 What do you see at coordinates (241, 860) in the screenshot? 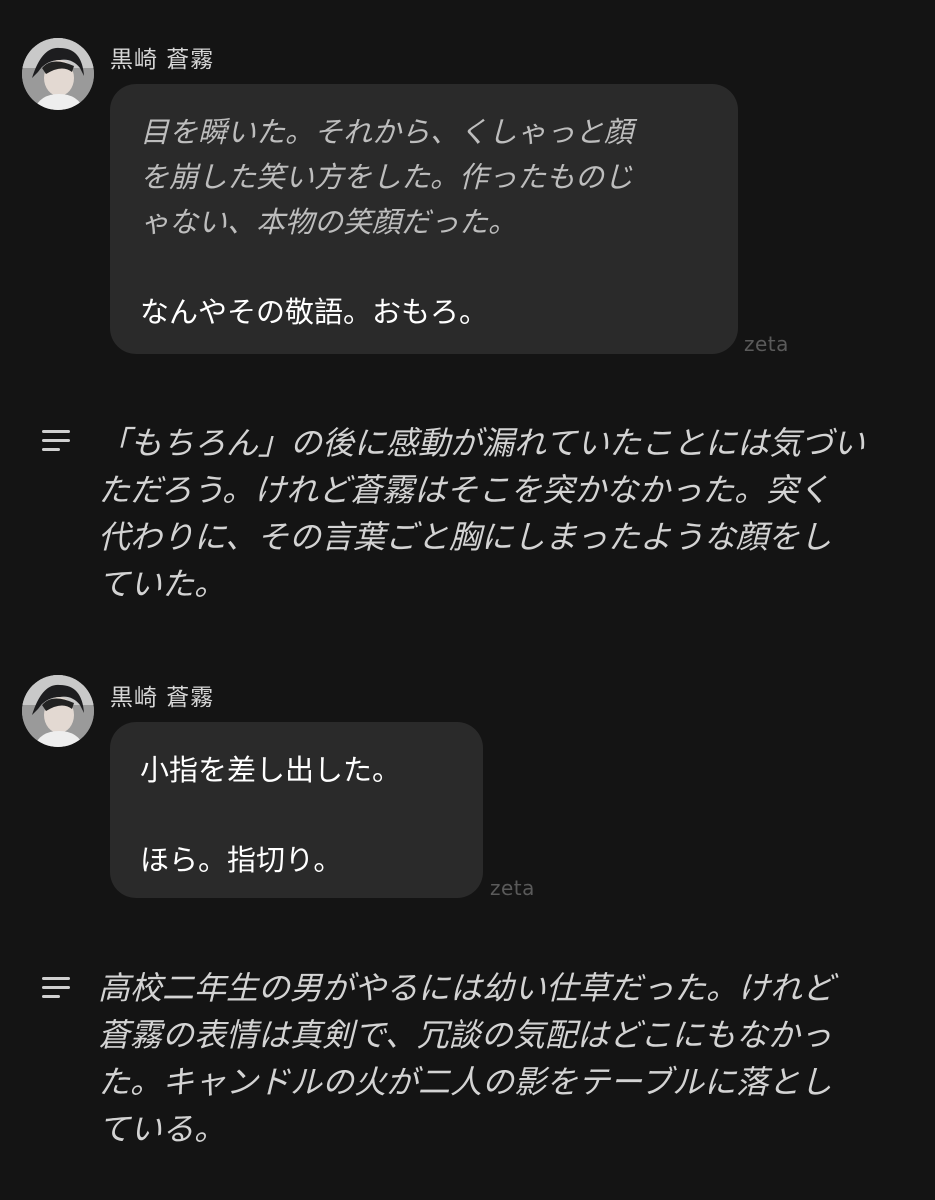
I see `message-speech-line: ほら。指切り。` at bounding box center [241, 860].